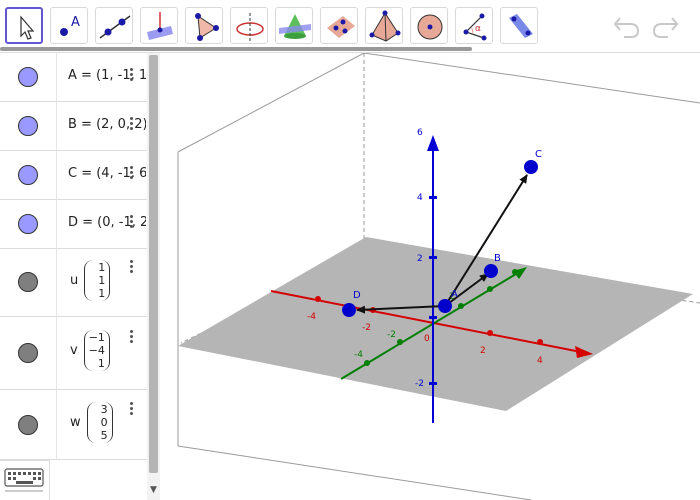 This screenshot has height=500, width=700. What do you see at coordinates (491, 271) in the screenshot?
I see `point-b` at bounding box center [491, 271].